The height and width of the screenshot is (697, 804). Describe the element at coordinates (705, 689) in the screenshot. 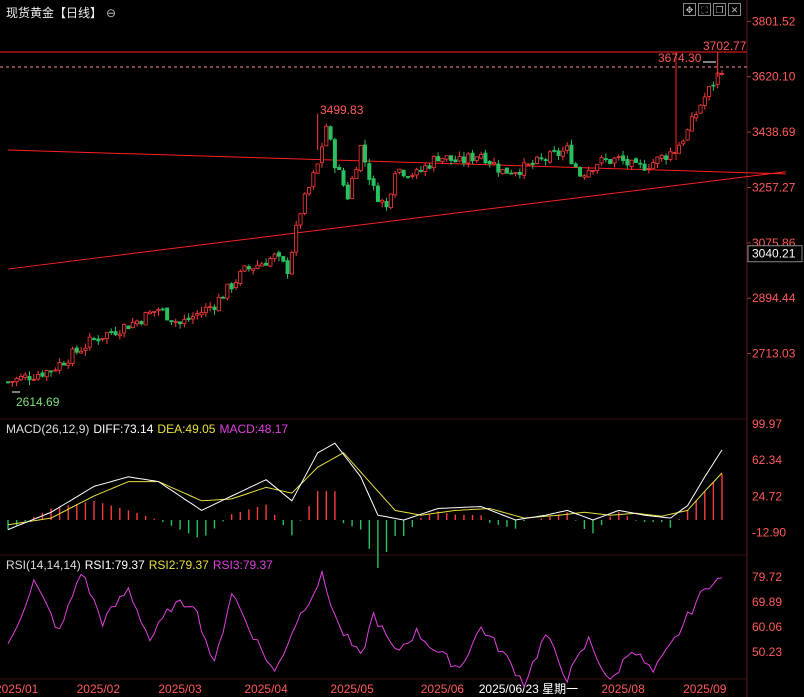

I see `x-tick-label: 2025/09` at that location.